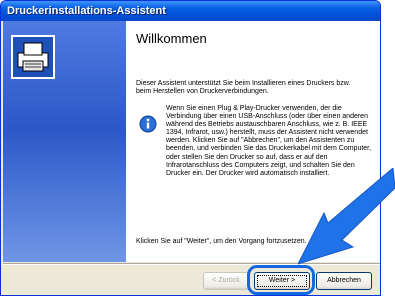 This screenshot has height=296, width=395. Describe the element at coordinates (344, 281) in the screenshot. I see `cancel-button: Abbrechen` at that location.